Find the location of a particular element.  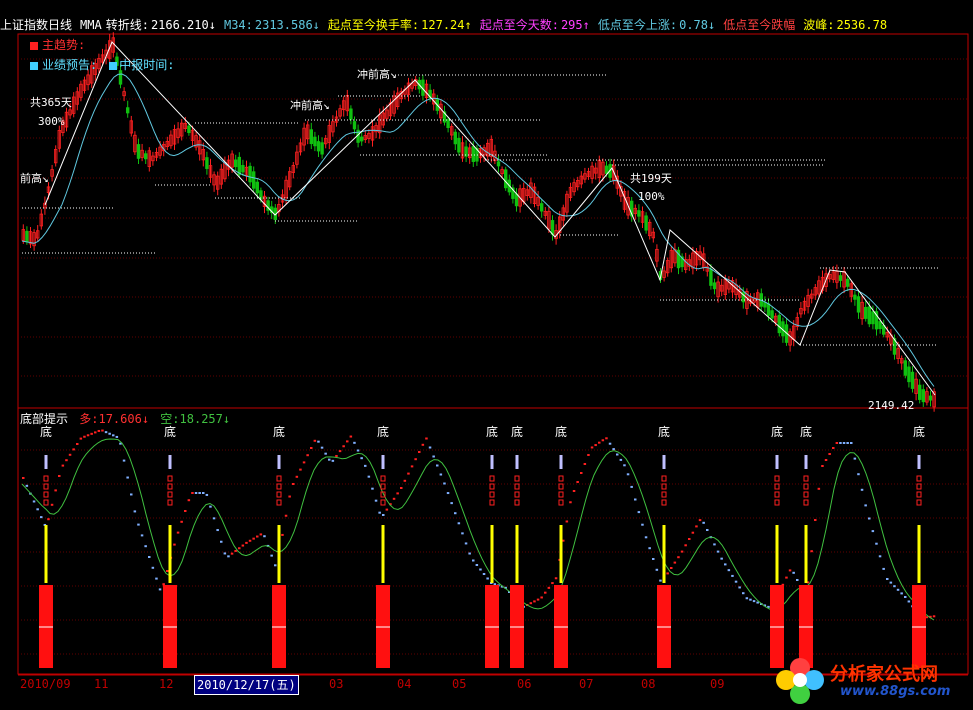

duo-label: 多: is located at coordinates (89, 419).